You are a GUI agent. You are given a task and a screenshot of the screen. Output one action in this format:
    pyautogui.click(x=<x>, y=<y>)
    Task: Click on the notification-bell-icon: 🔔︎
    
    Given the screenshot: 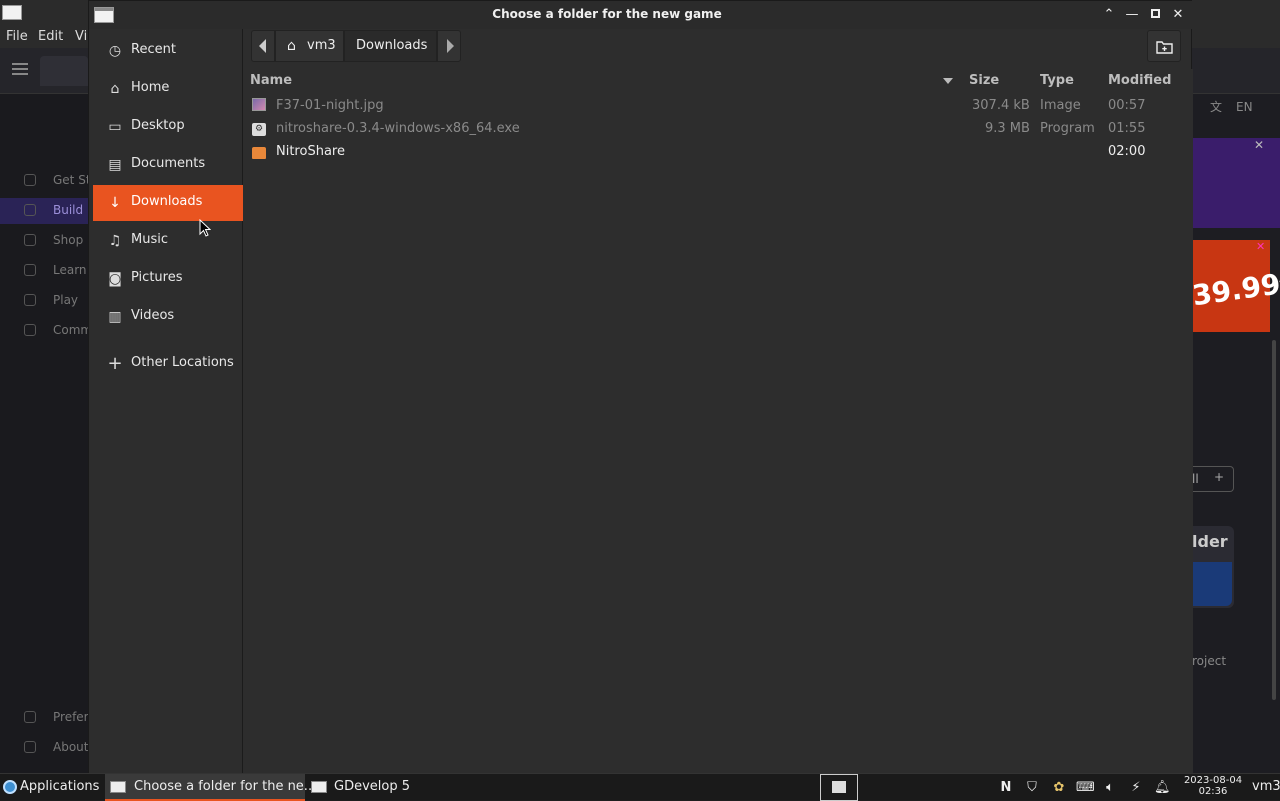 What is the action you would take?
    pyautogui.click(x=1162, y=788)
    